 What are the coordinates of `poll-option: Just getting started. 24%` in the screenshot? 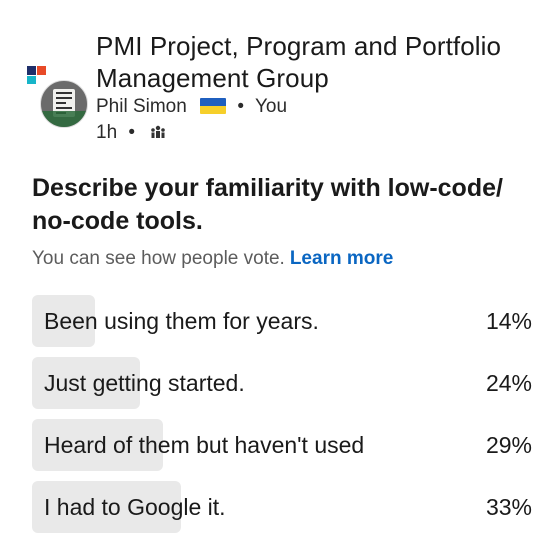 It's located at (282, 383).